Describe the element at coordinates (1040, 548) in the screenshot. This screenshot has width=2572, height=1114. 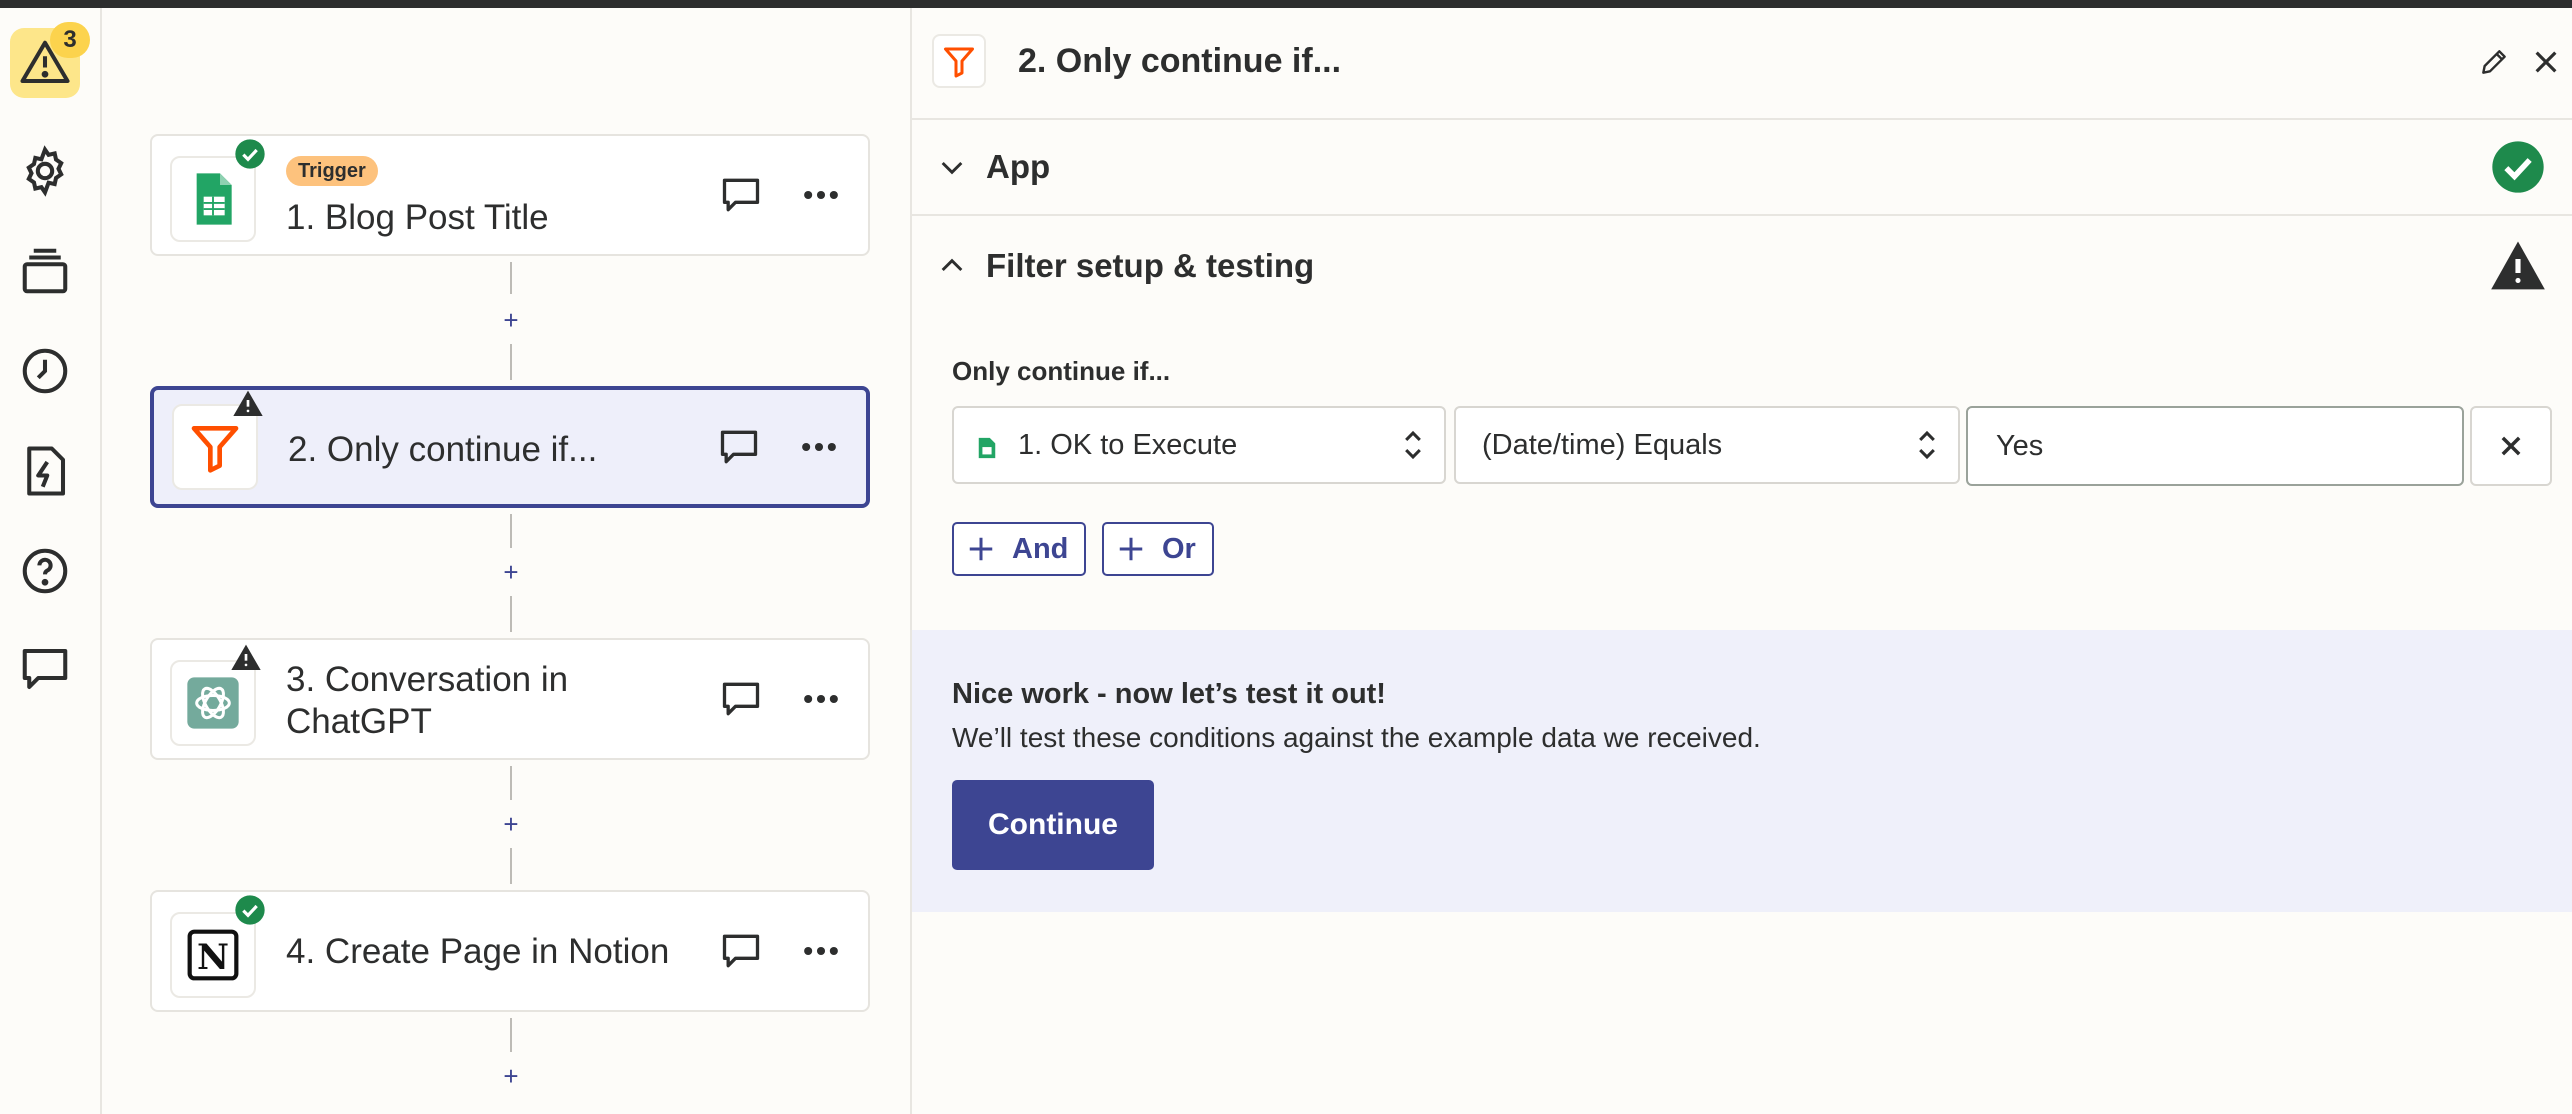
I see `and-label: And` at that location.